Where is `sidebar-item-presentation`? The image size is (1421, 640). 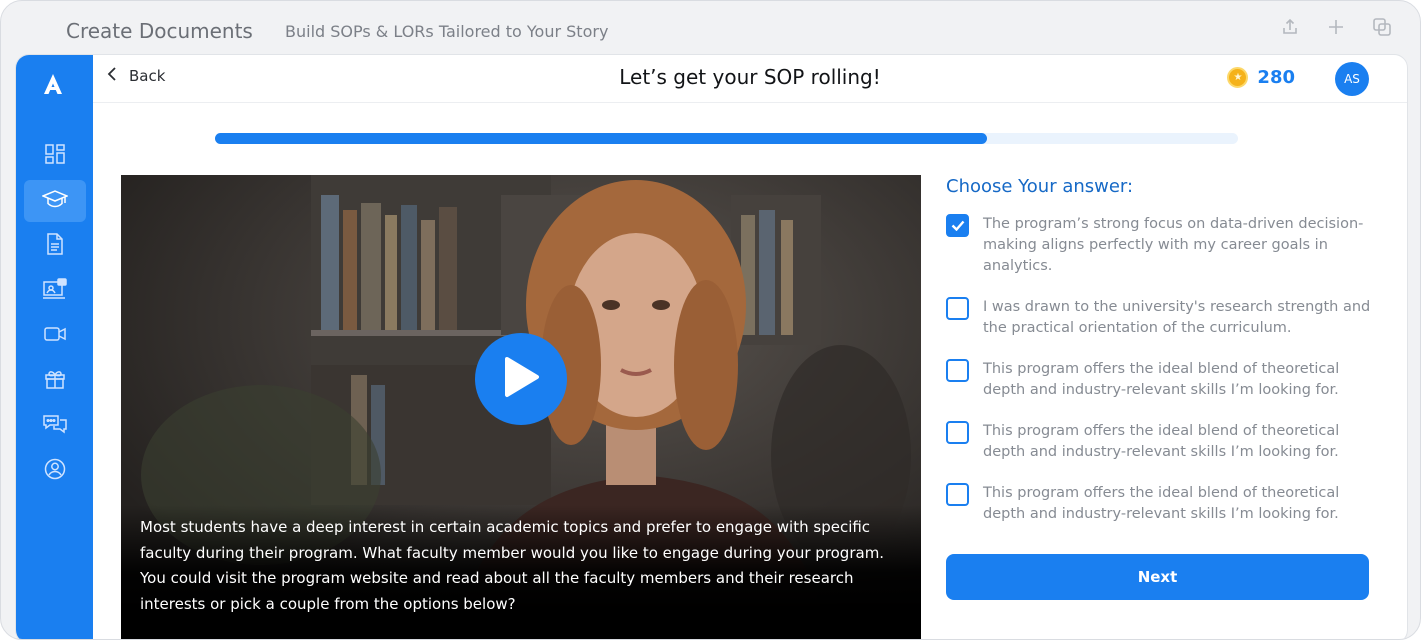 sidebar-item-presentation is located at coordinates (55, 291).